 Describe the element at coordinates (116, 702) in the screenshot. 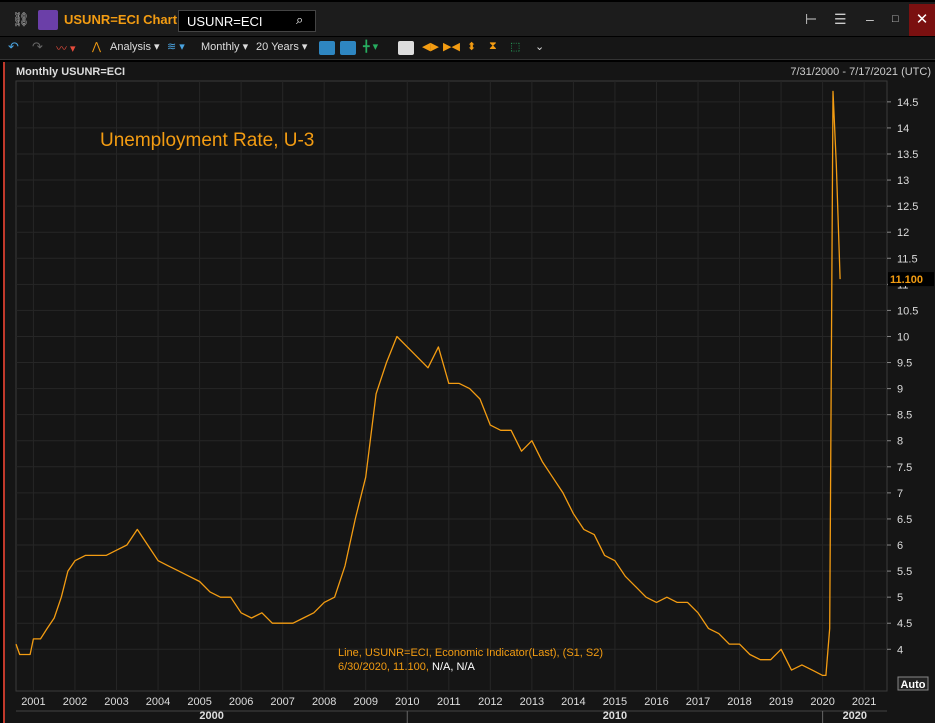

I see `x-tick-label: 2003` at that location.